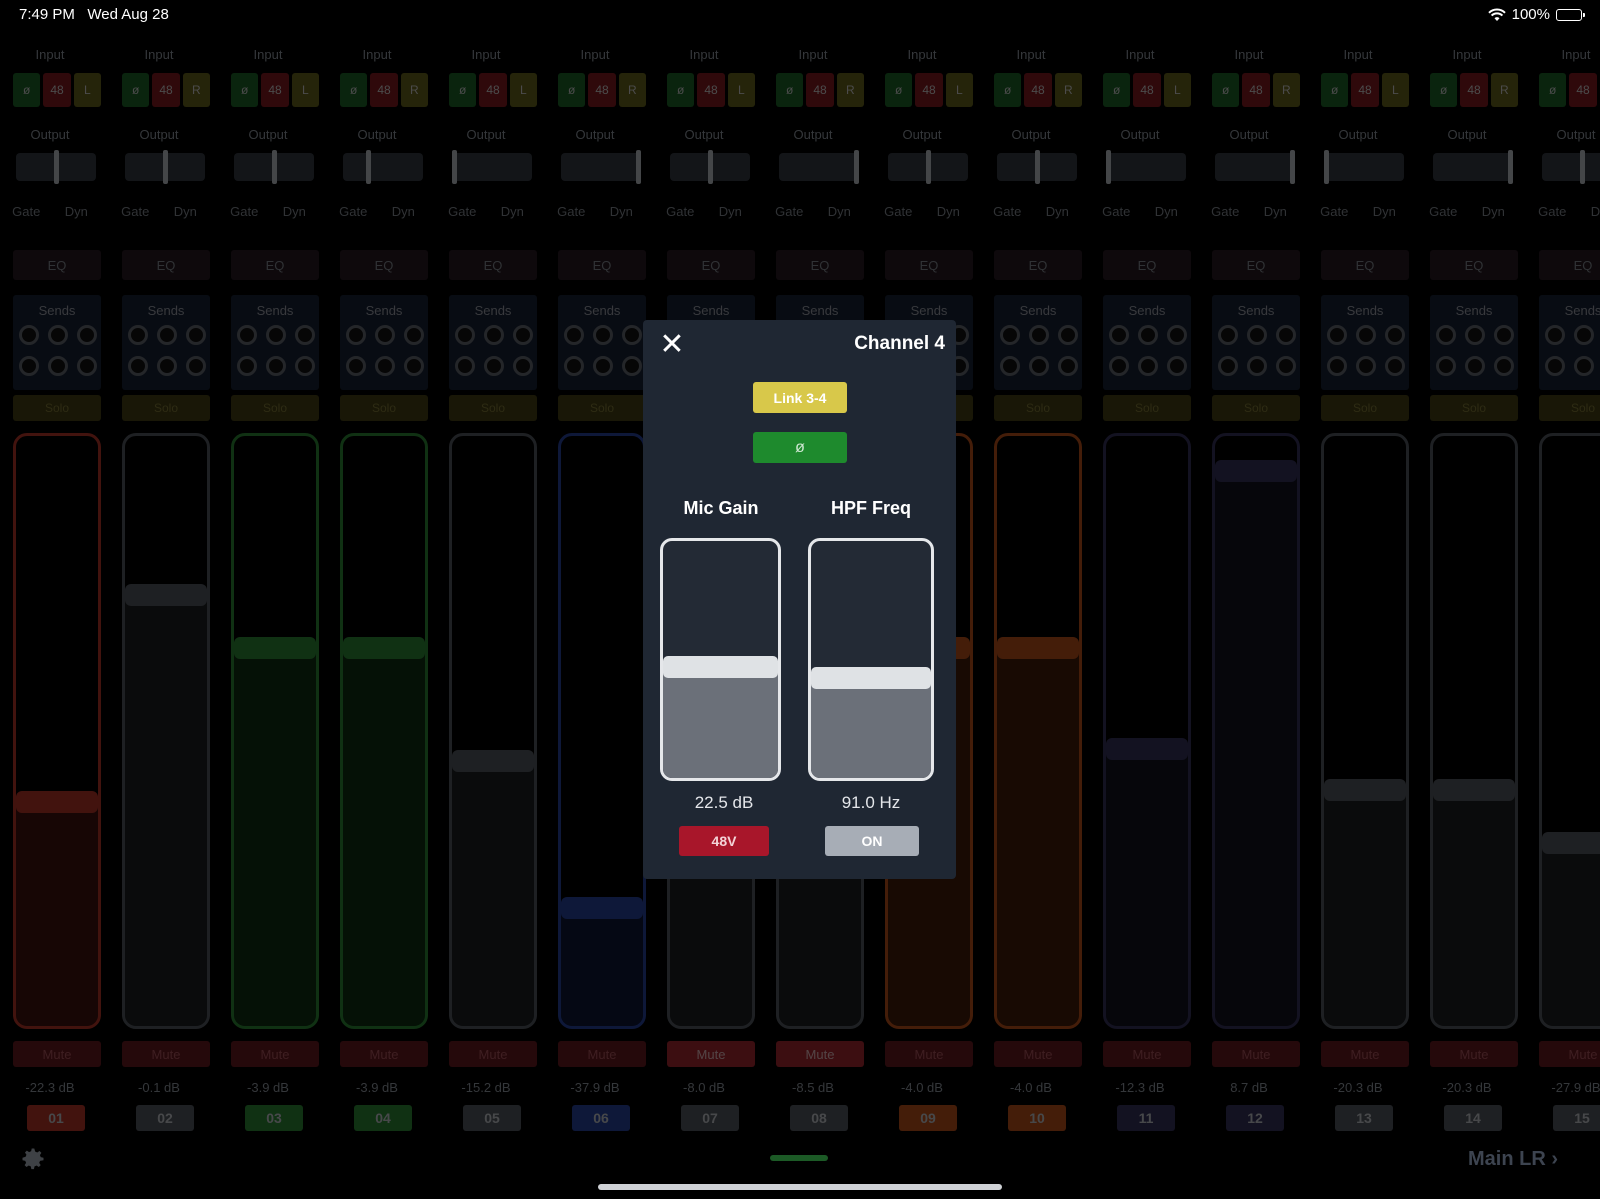 The image size is (1600, 1199). I want to click on hpf-freq-thumb, so click(871, 678).